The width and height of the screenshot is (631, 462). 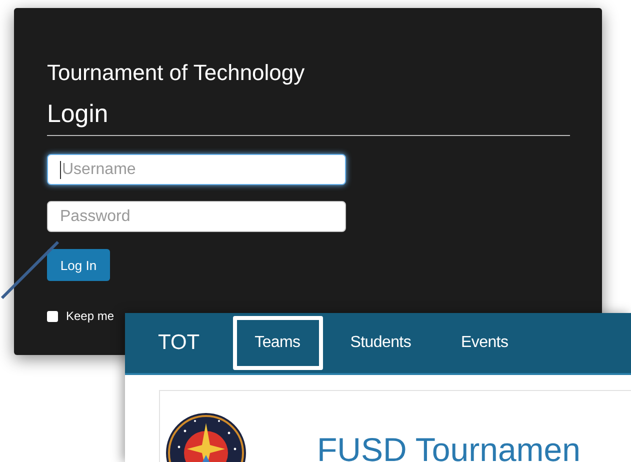 I want to click on page-heading: FUSD Tournamen, so click(x=449, y=446).